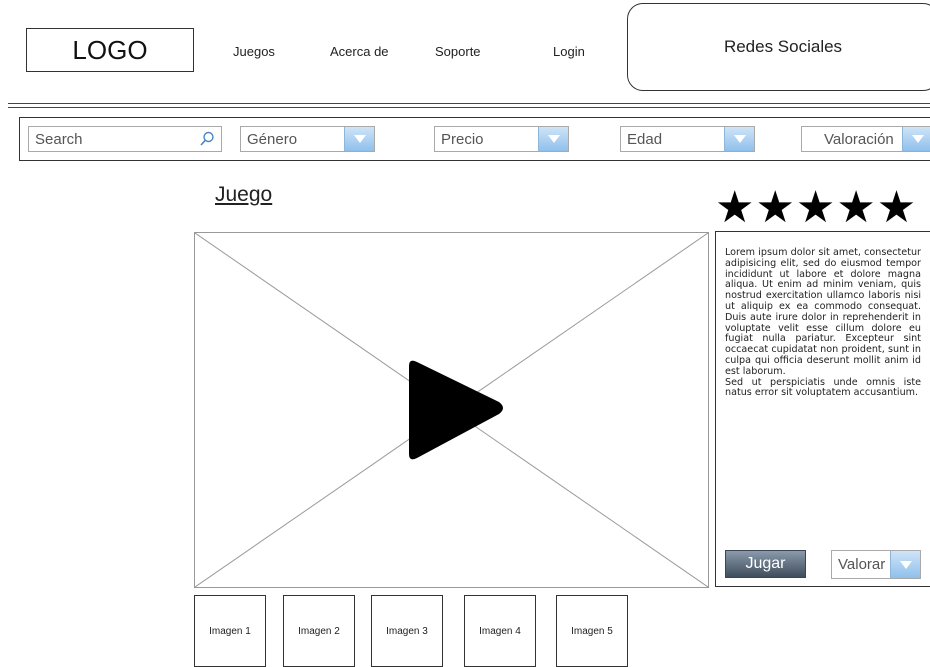 The height and width of the screenshot is (667, 930). I want to click on nav-soporte: Soporte, so click(458, 51).